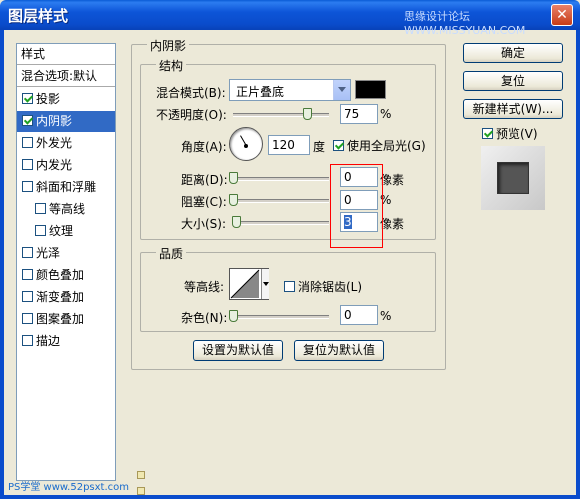 The height and width of the screenshot is (499, 580). Describe the element at coordinates (289, 145) in the screenshot. I see `angle-input: 120` at that location.